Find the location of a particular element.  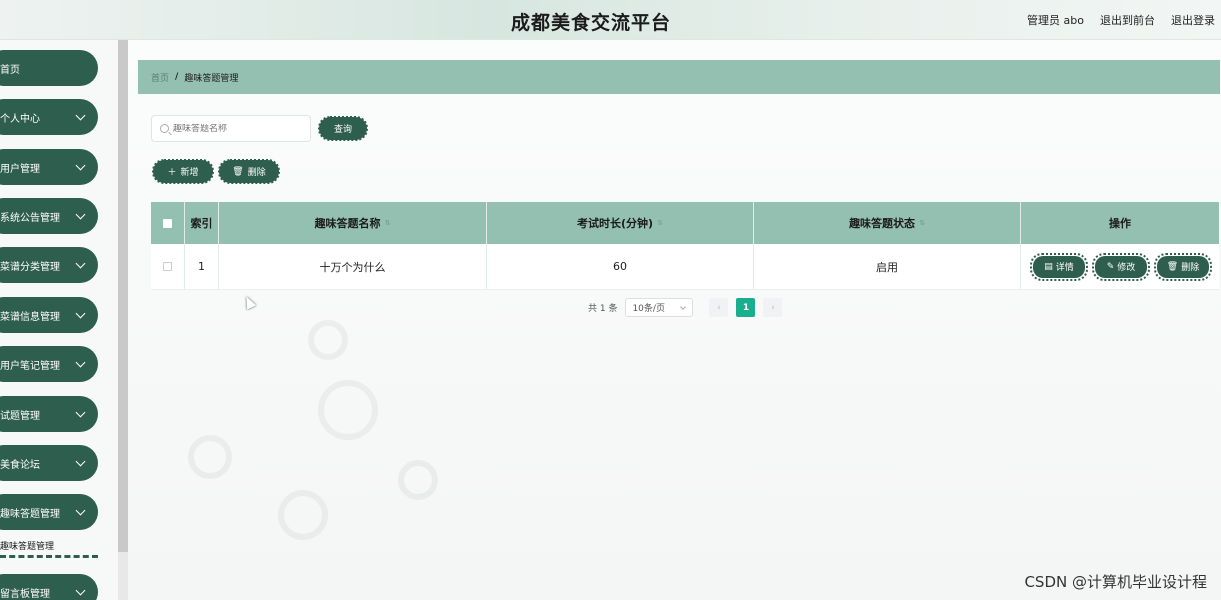

sidebar-item-recipes: 菜谱信息管理 is located at coordinates (49, 315).